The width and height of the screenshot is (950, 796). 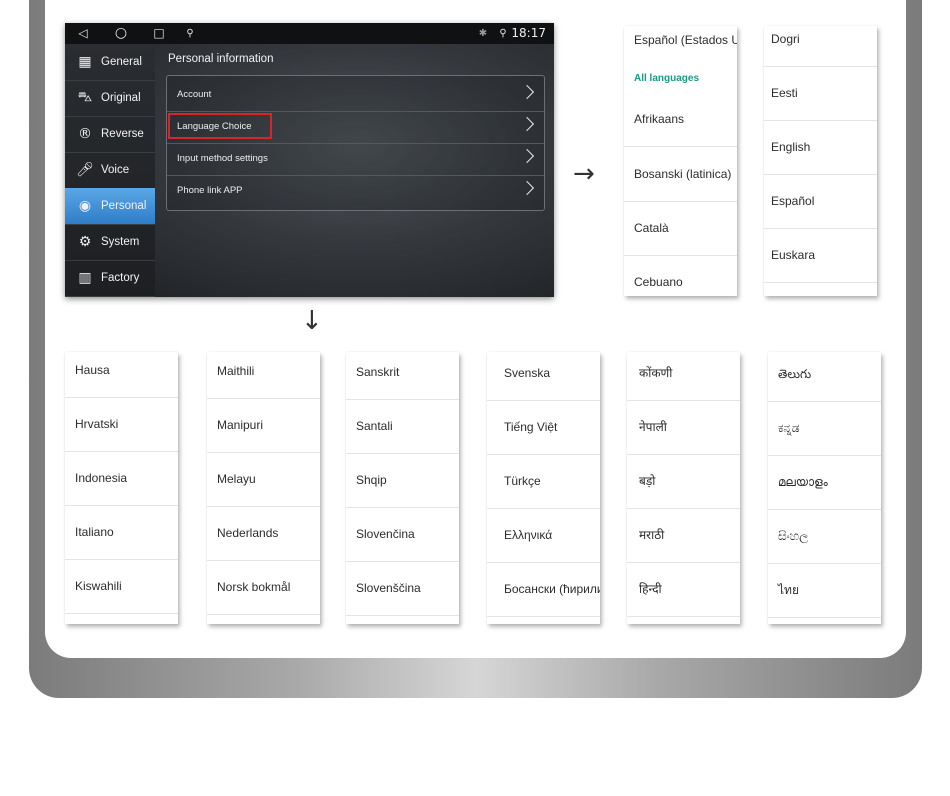 What do you see at coordinates (795, 374) in the screenshot?
I see `language-label: తెలుగు` at bounding box center [795, 374].